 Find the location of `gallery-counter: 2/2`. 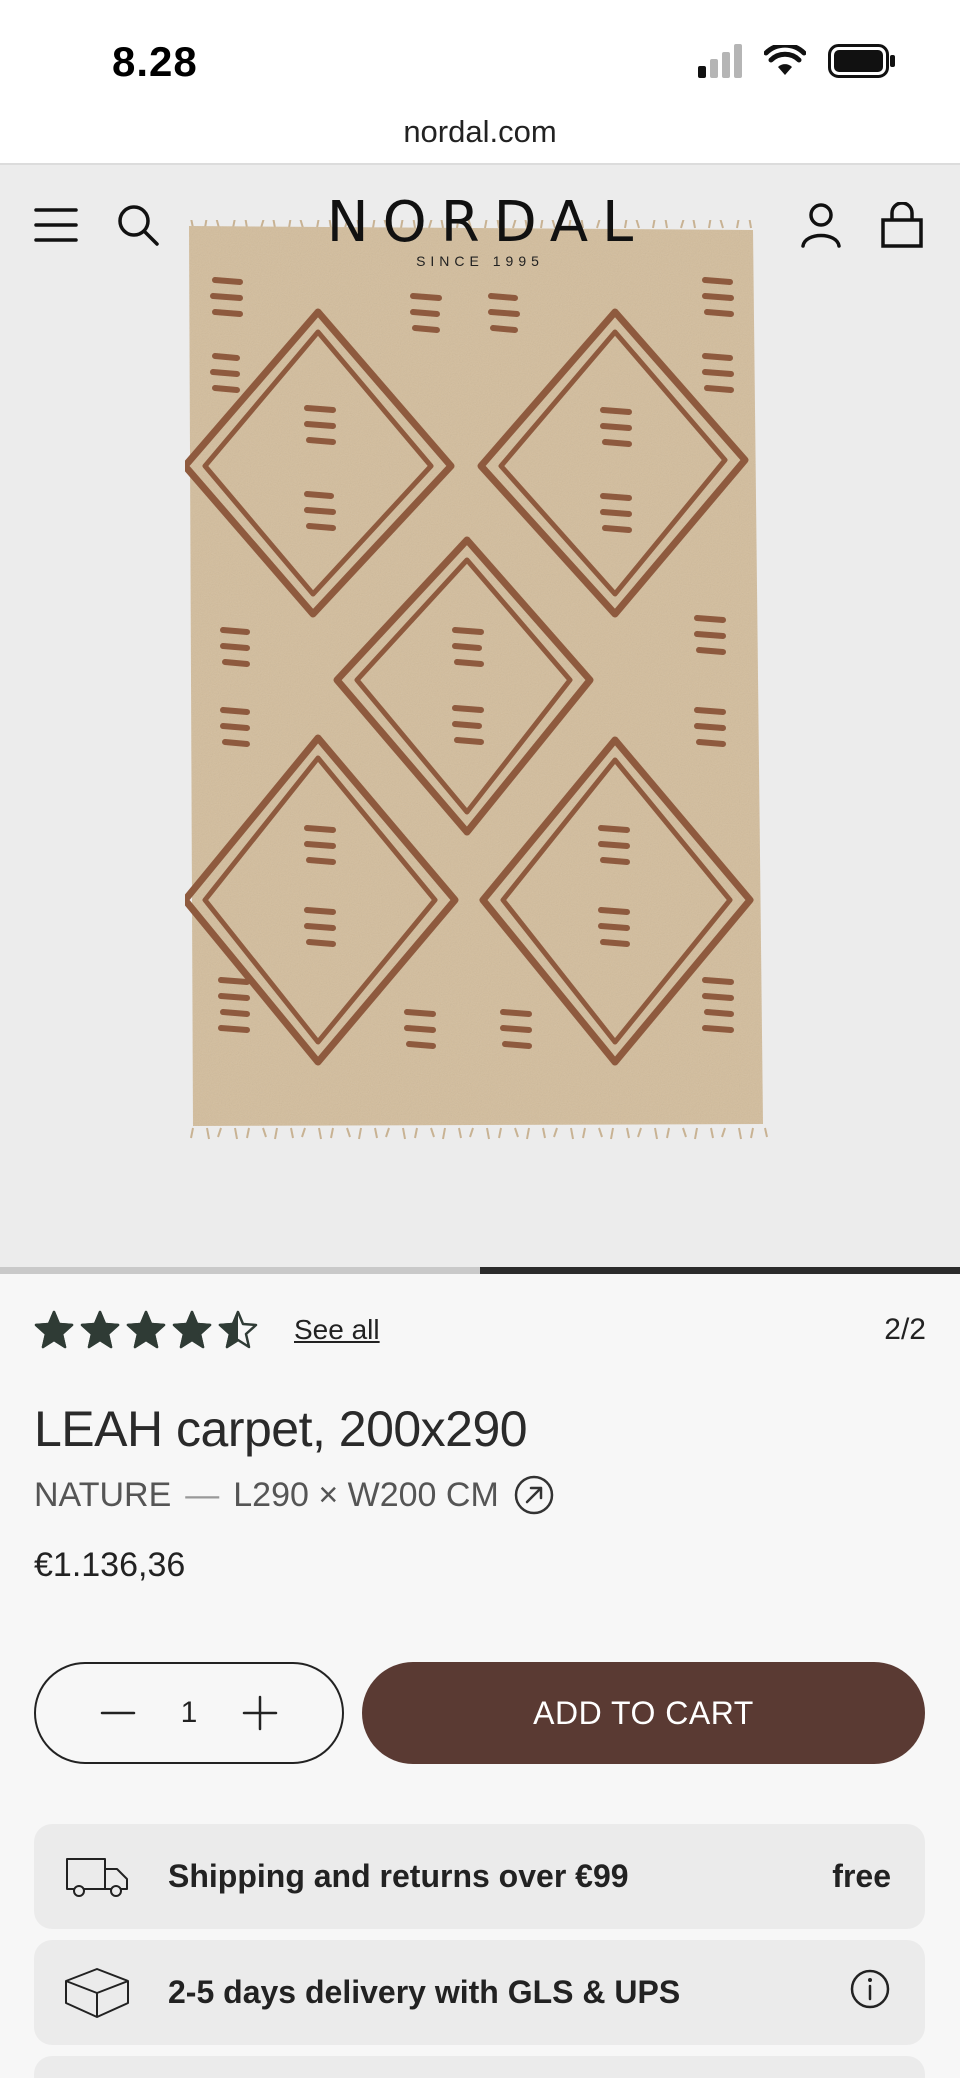

gallery-counter: 2/2 is located at coordinates (905, 1329).